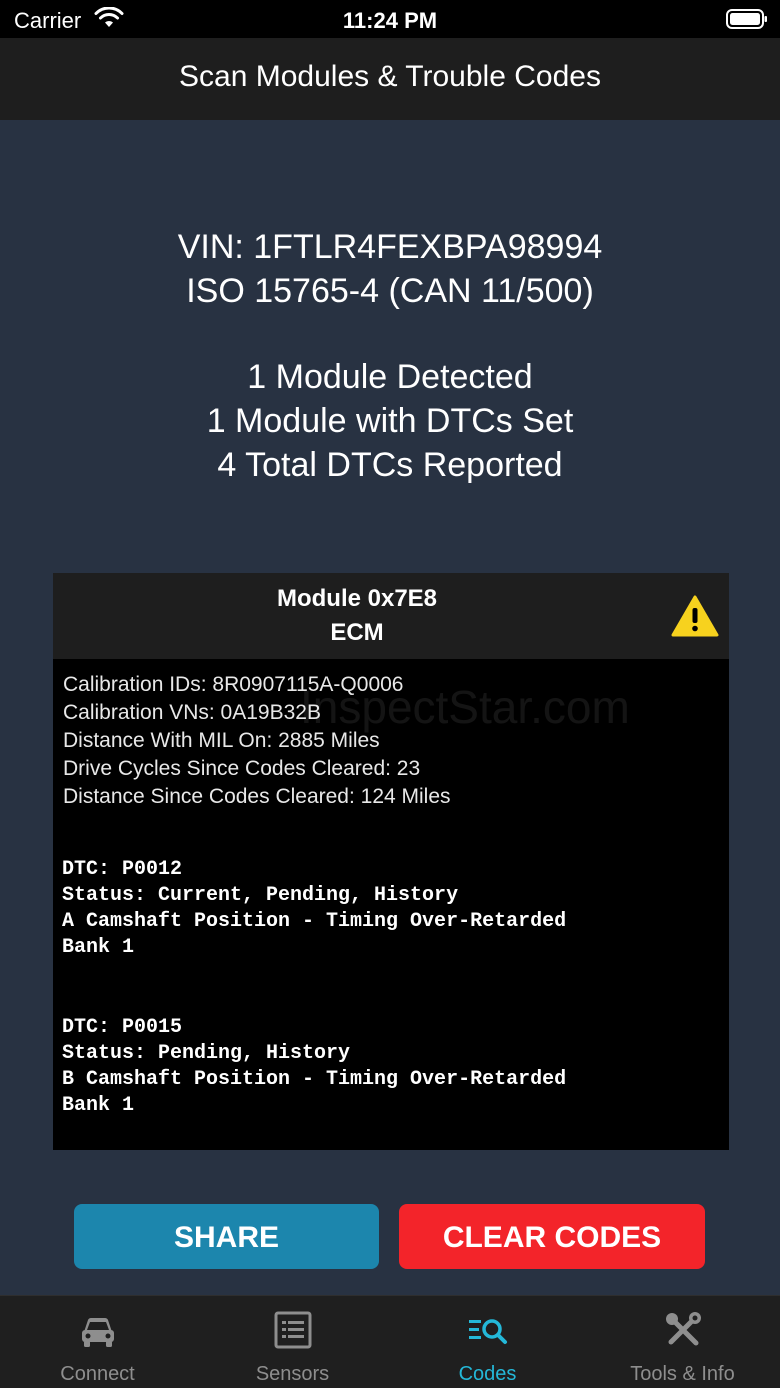 The width and height of the screenshot is (780, 1388). What do you see at coordinates (552, 1236) in the screenshot?
I see `clear-codes-button: CLEAR CODES` at bounding box center [552, 1236].